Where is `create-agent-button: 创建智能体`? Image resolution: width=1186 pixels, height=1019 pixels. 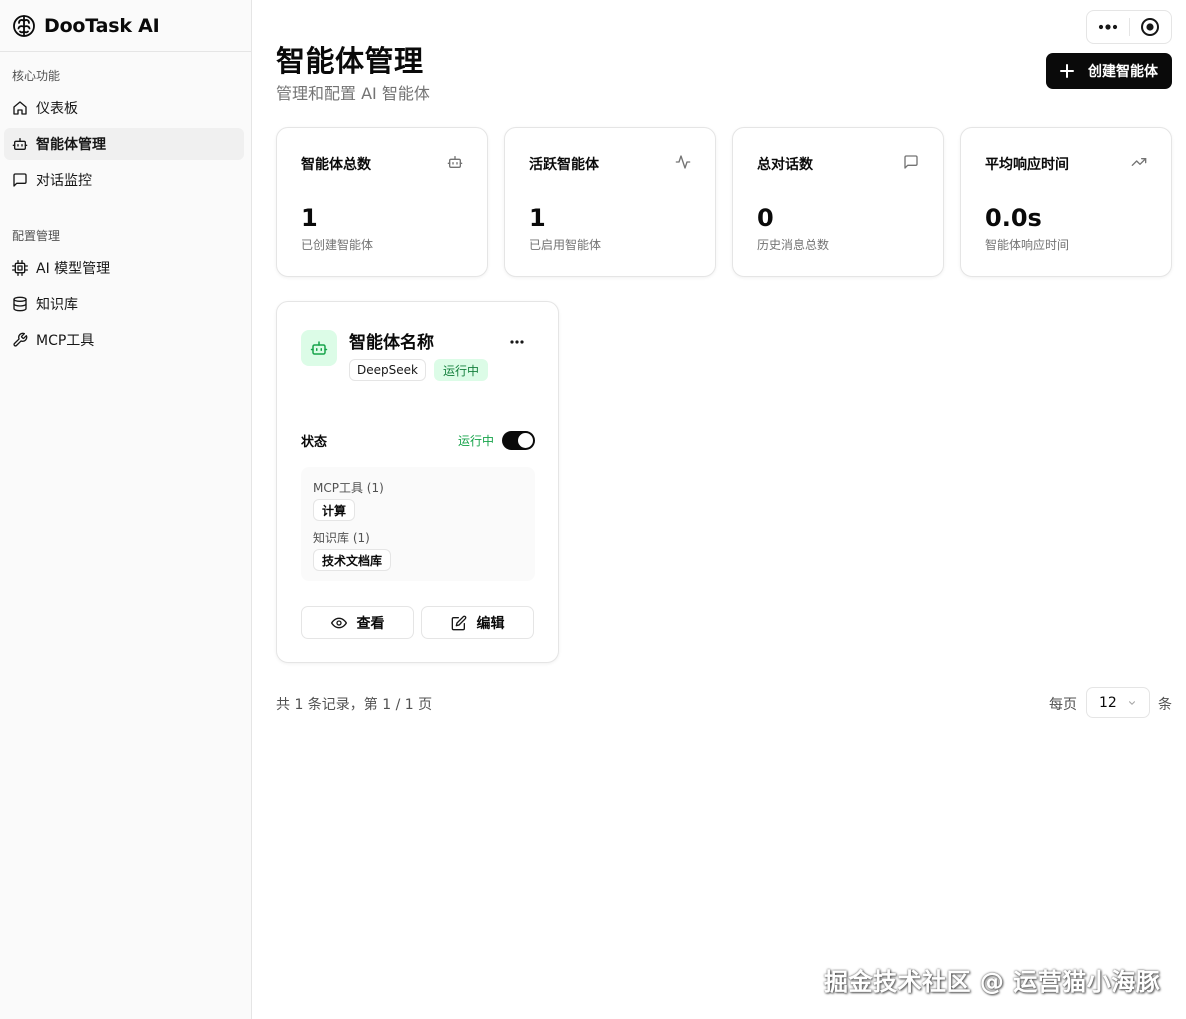
create-agent-button: 创建智能体 is located at coordinates (1109, 71).